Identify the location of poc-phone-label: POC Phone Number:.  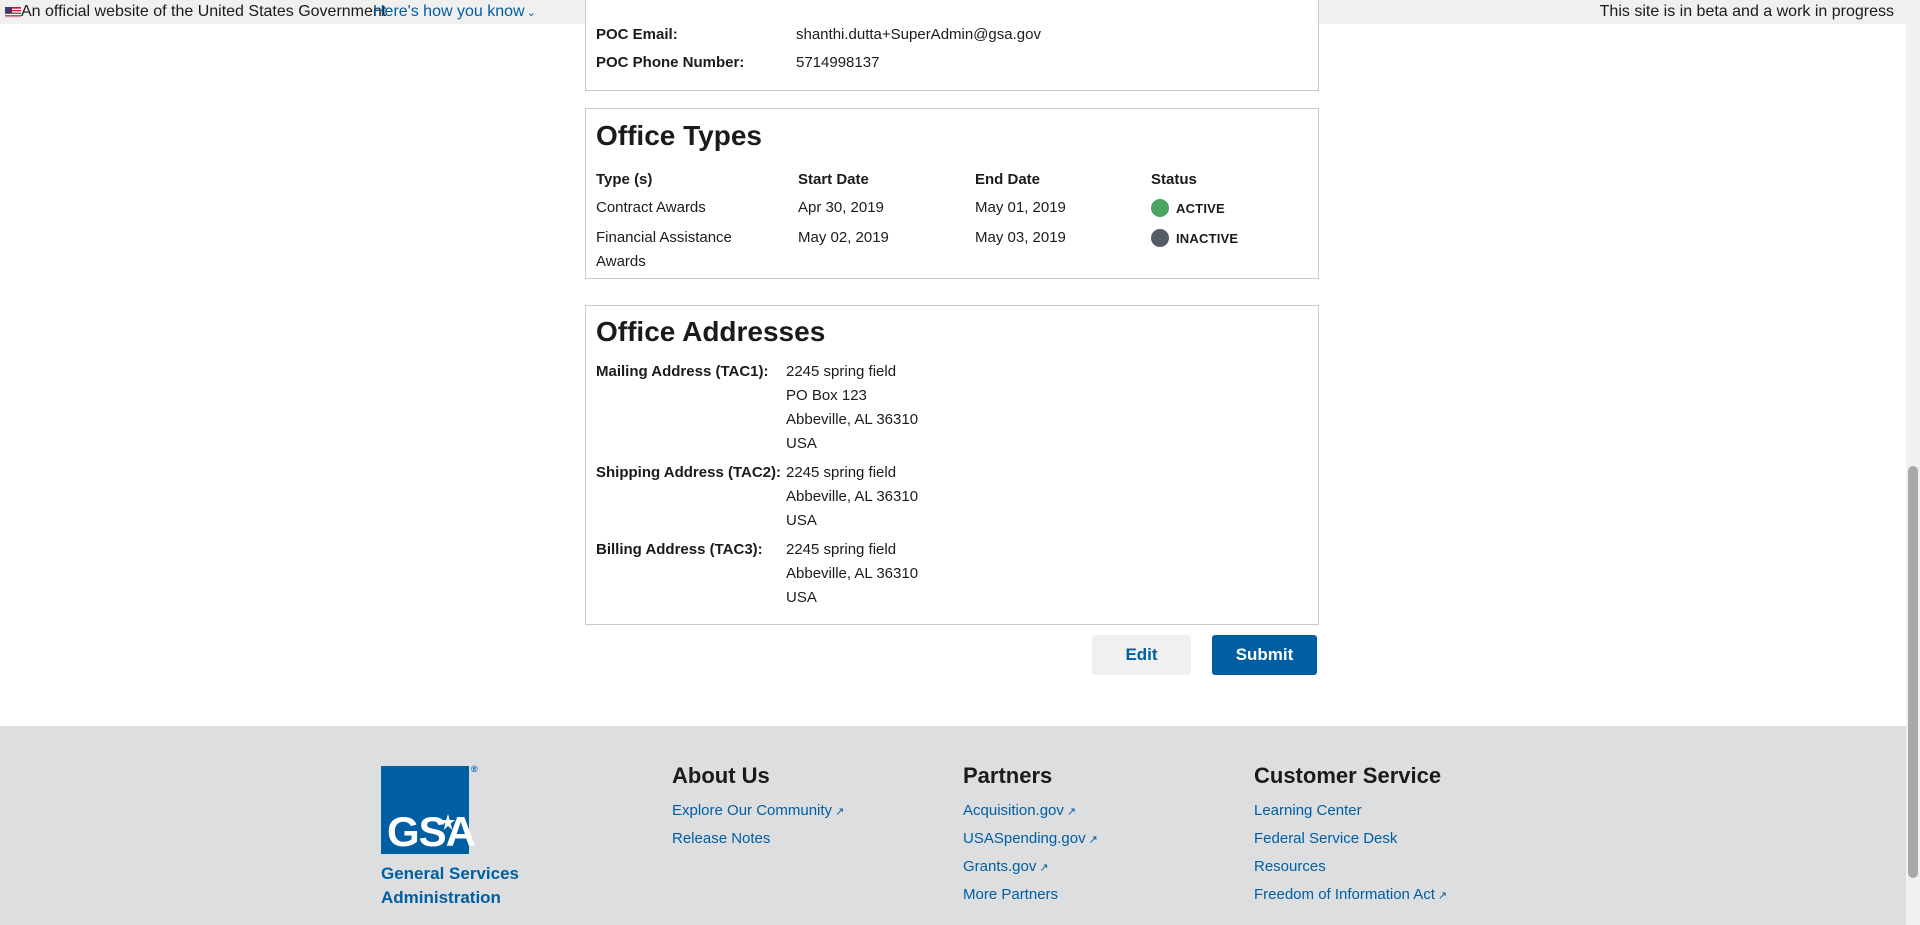
(670, 62).